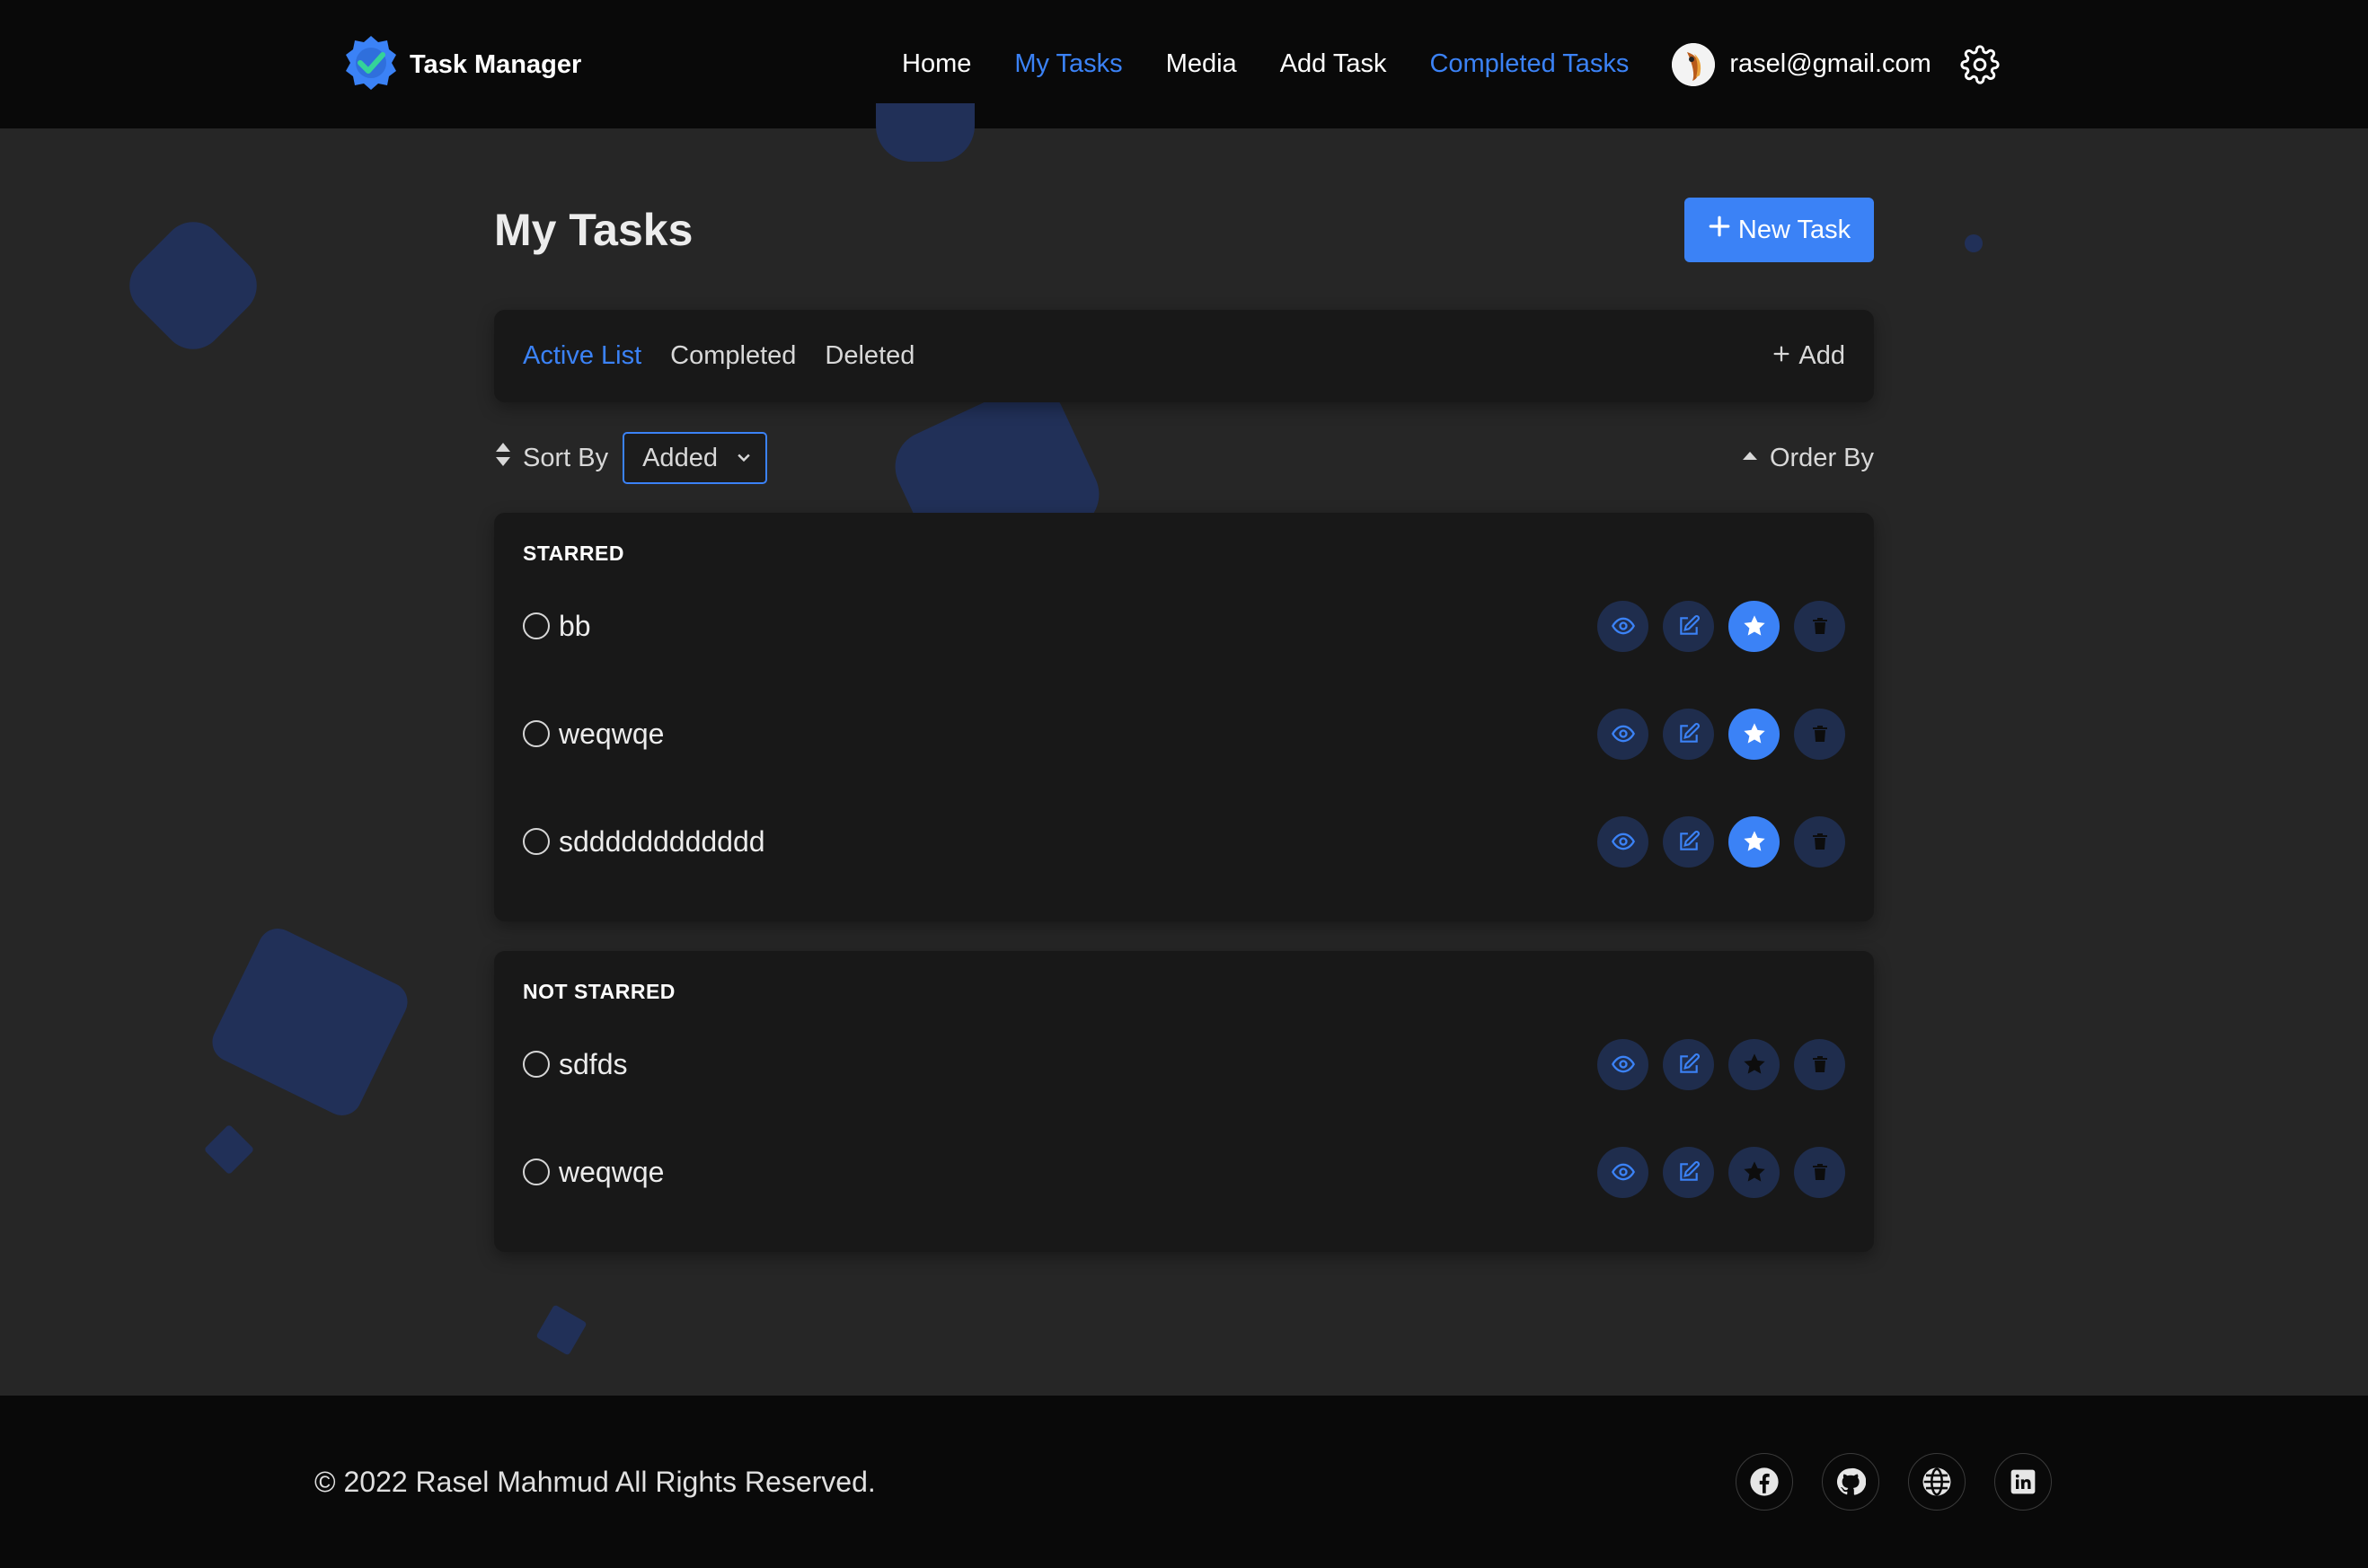  I want to click on task-title: bb, so click(575, 625).